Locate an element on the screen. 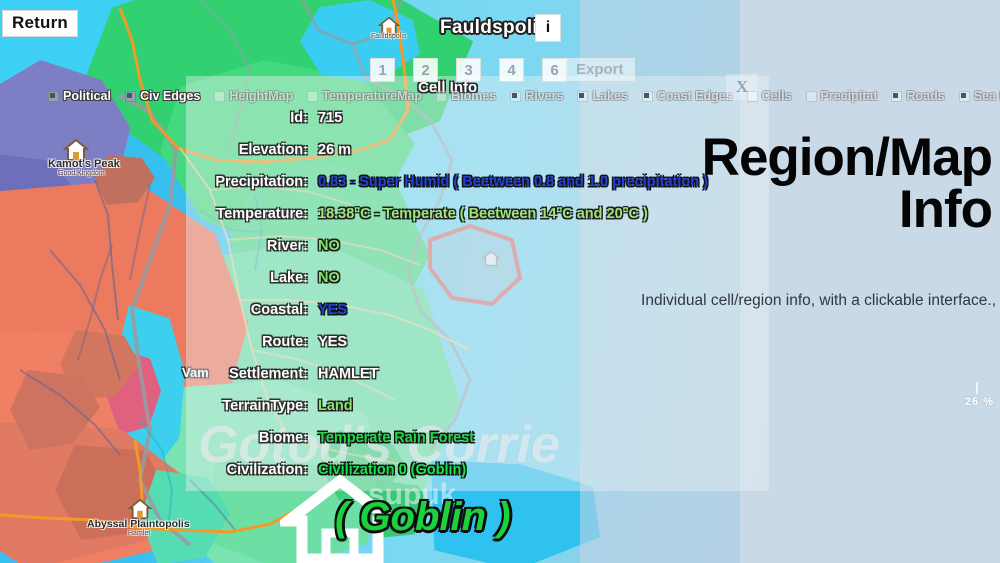 This screenshot has width=1000, height=563. layer-toggle-roads: Roads is located at coordinates (918, 96).